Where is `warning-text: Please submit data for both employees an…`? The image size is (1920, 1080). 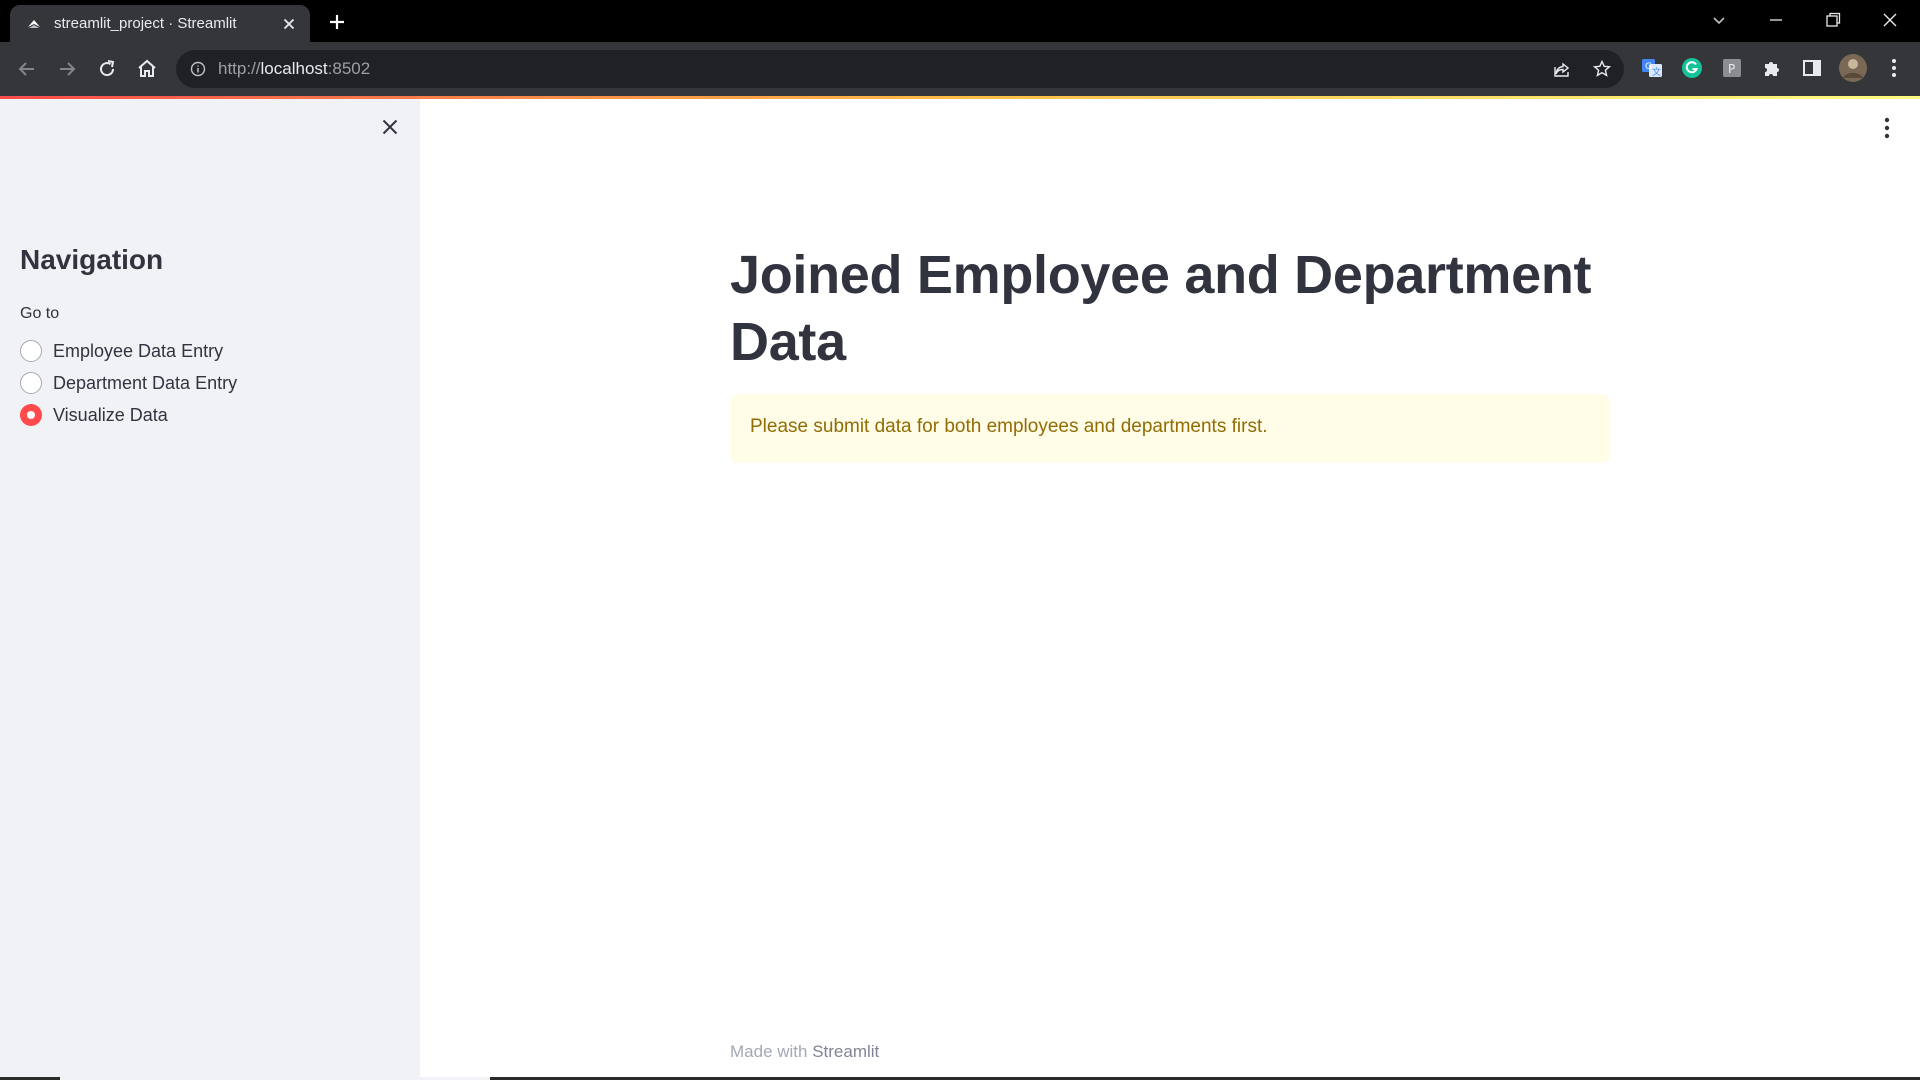 warning-text: Please submit data for both employees an… is located at coordinates (1009, 426).